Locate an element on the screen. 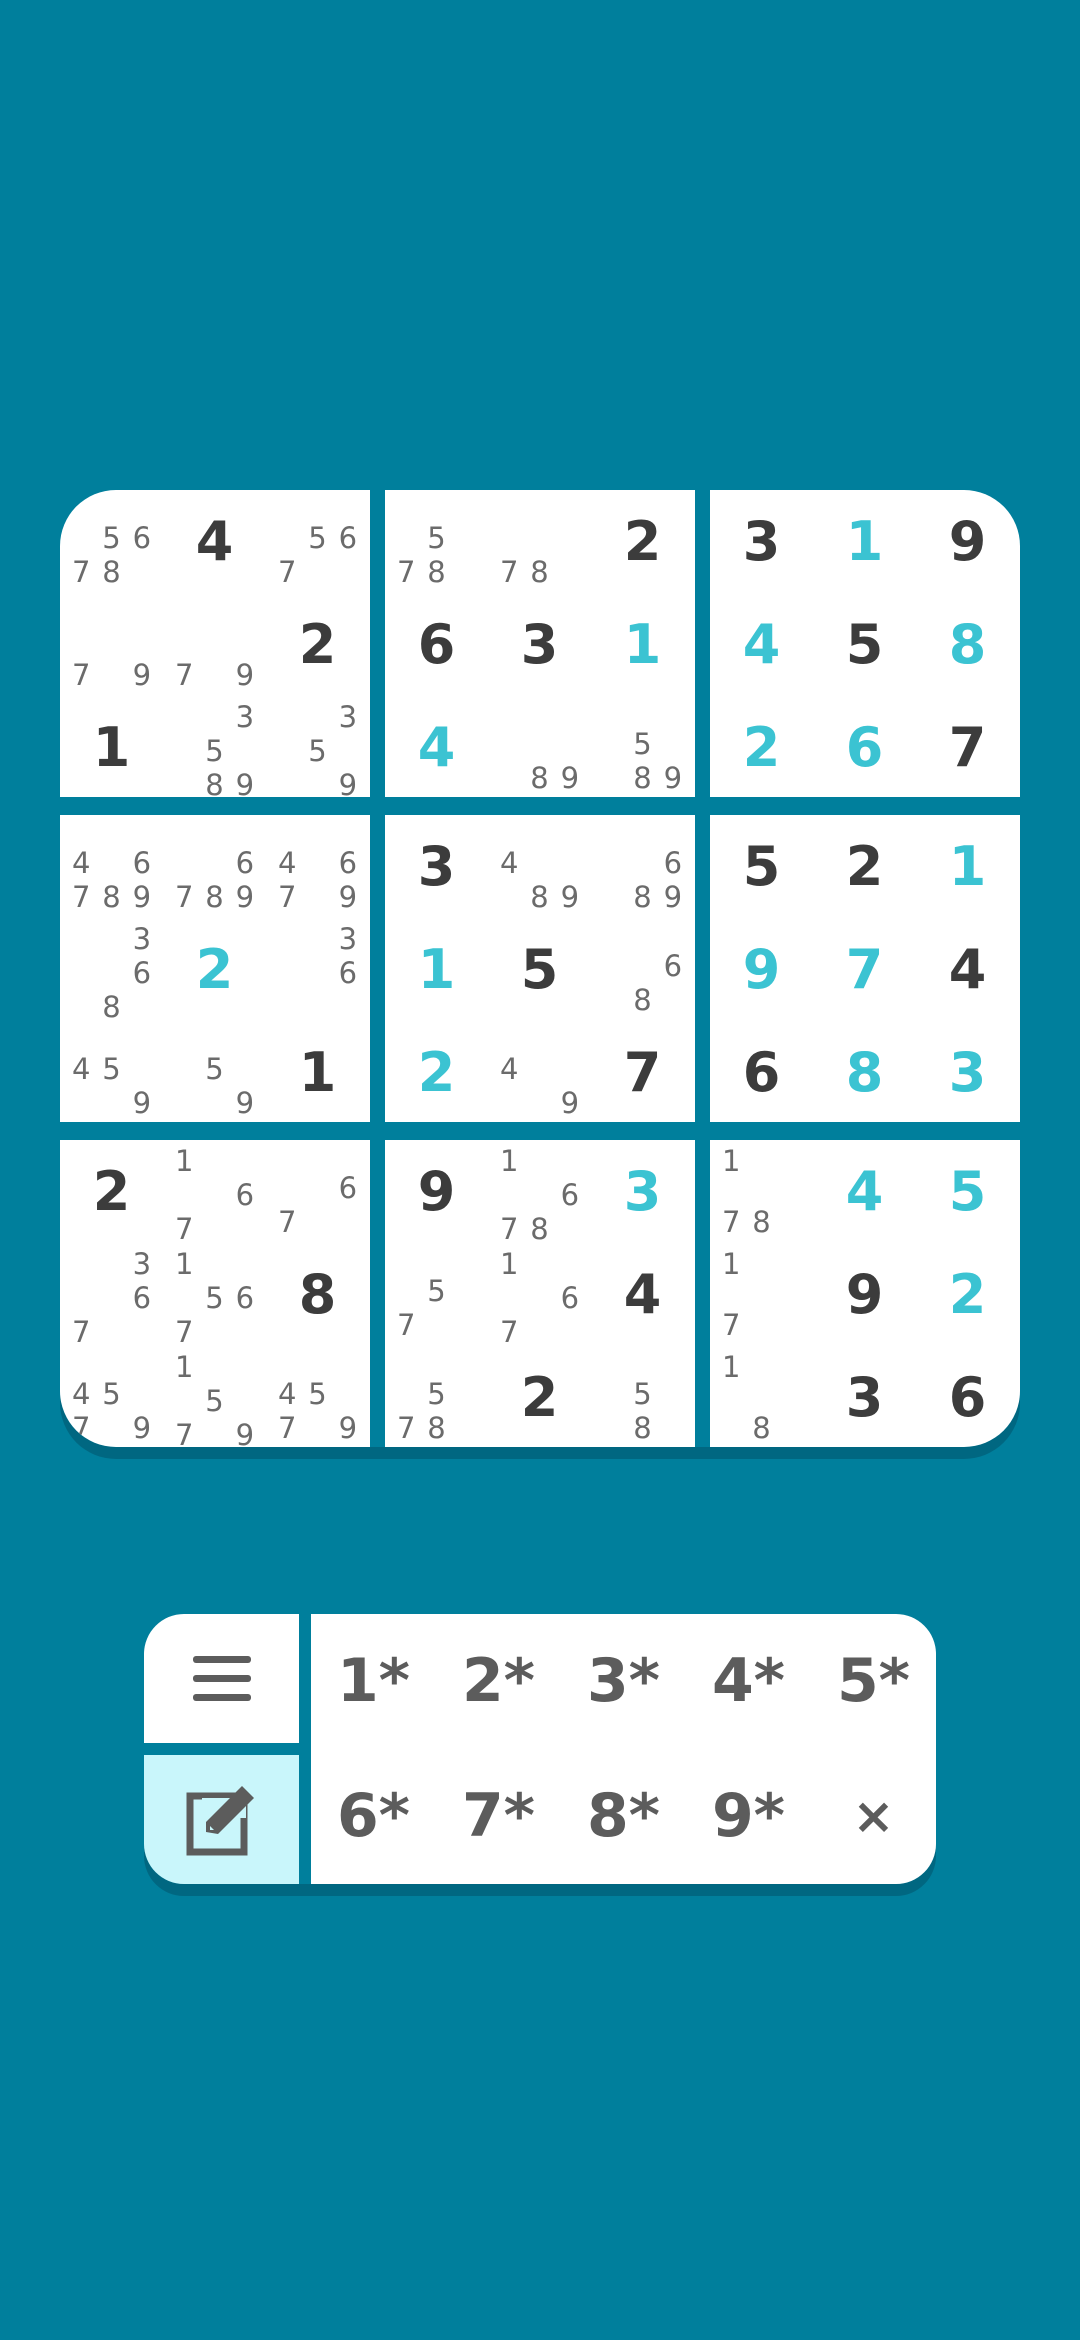 Image resolution: width=1080 pixels, height=2340 pixels. sudoku-cell: 1678 is located at coordinates (539, 1193).